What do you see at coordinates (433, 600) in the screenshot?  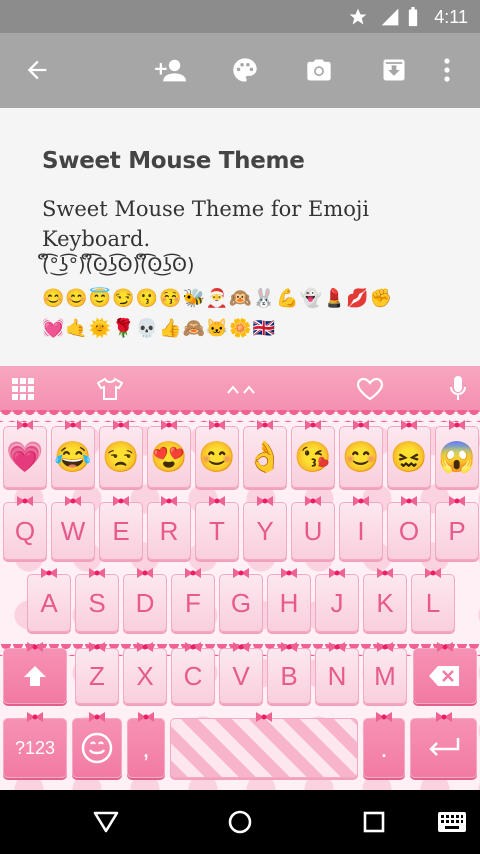 I see `key-l: L` at bounding box center [433, 600].